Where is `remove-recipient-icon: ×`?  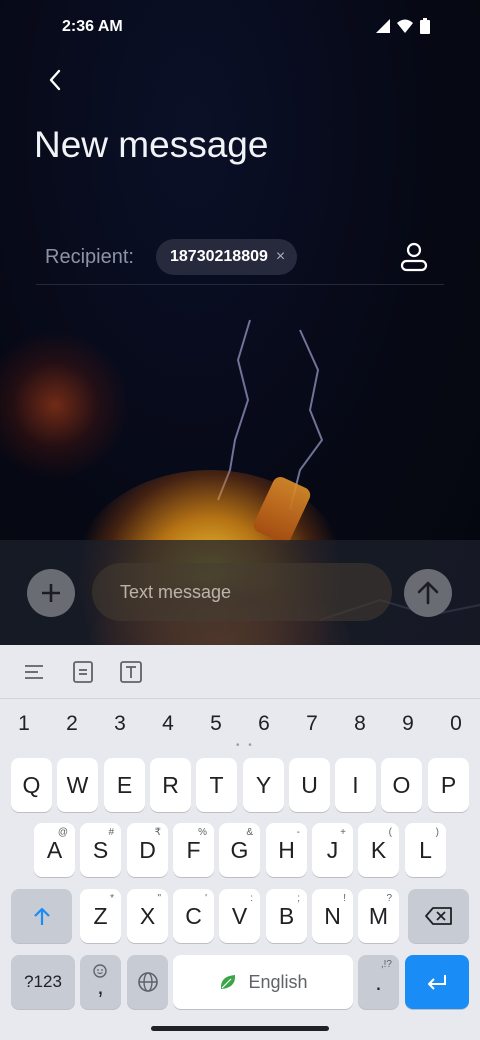 remove-recipient-icon: × is located at coordinates (280, 257).